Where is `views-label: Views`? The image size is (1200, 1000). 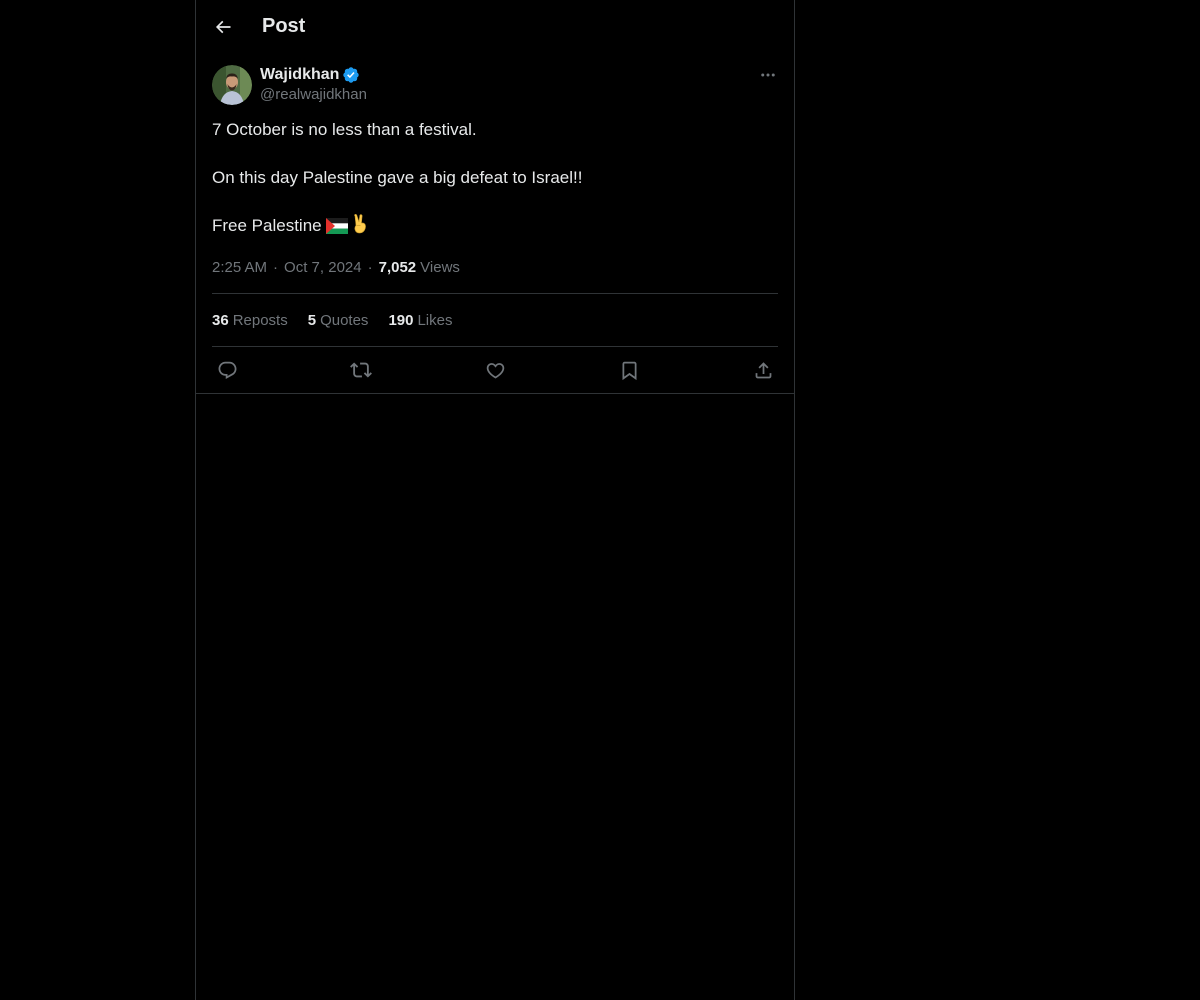
views-label: Views is located at coordinates (440, 267).